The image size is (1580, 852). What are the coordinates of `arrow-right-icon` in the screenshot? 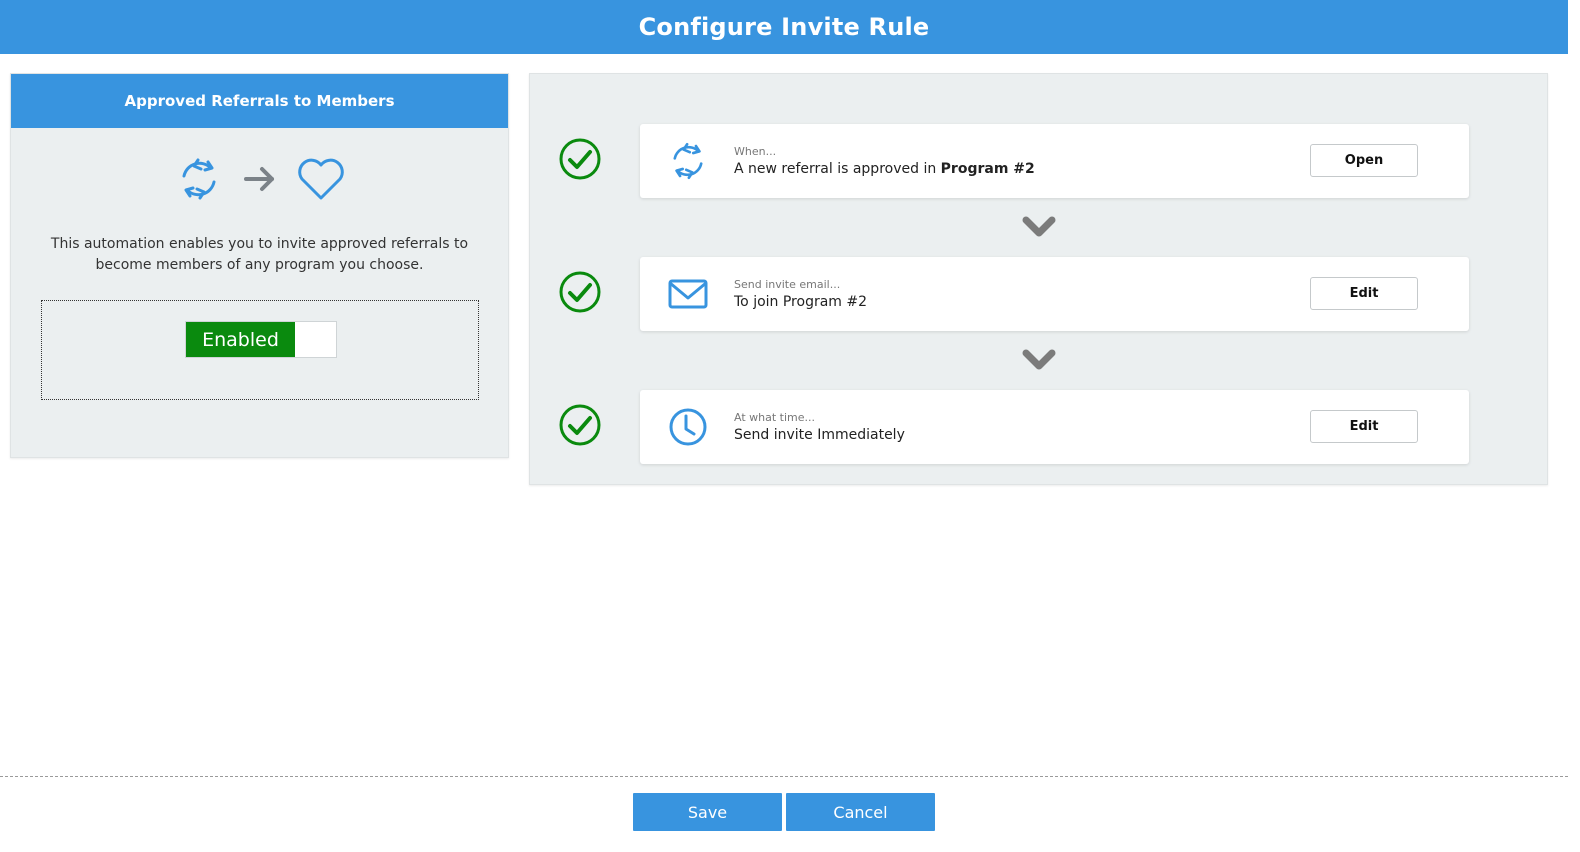 It's located at (260, 181).